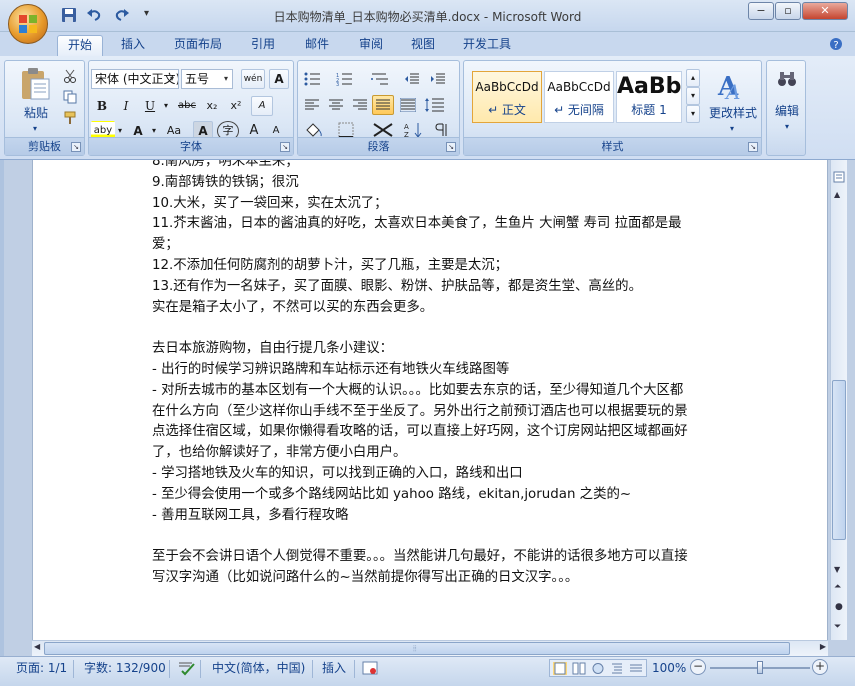 The height and width of the screenshot is (686, 855). I want to click on document-line: 写汉字沟通（比如说问路什么的~当然前提你得写出正确的日文汉字。。。, so click(365, 577).